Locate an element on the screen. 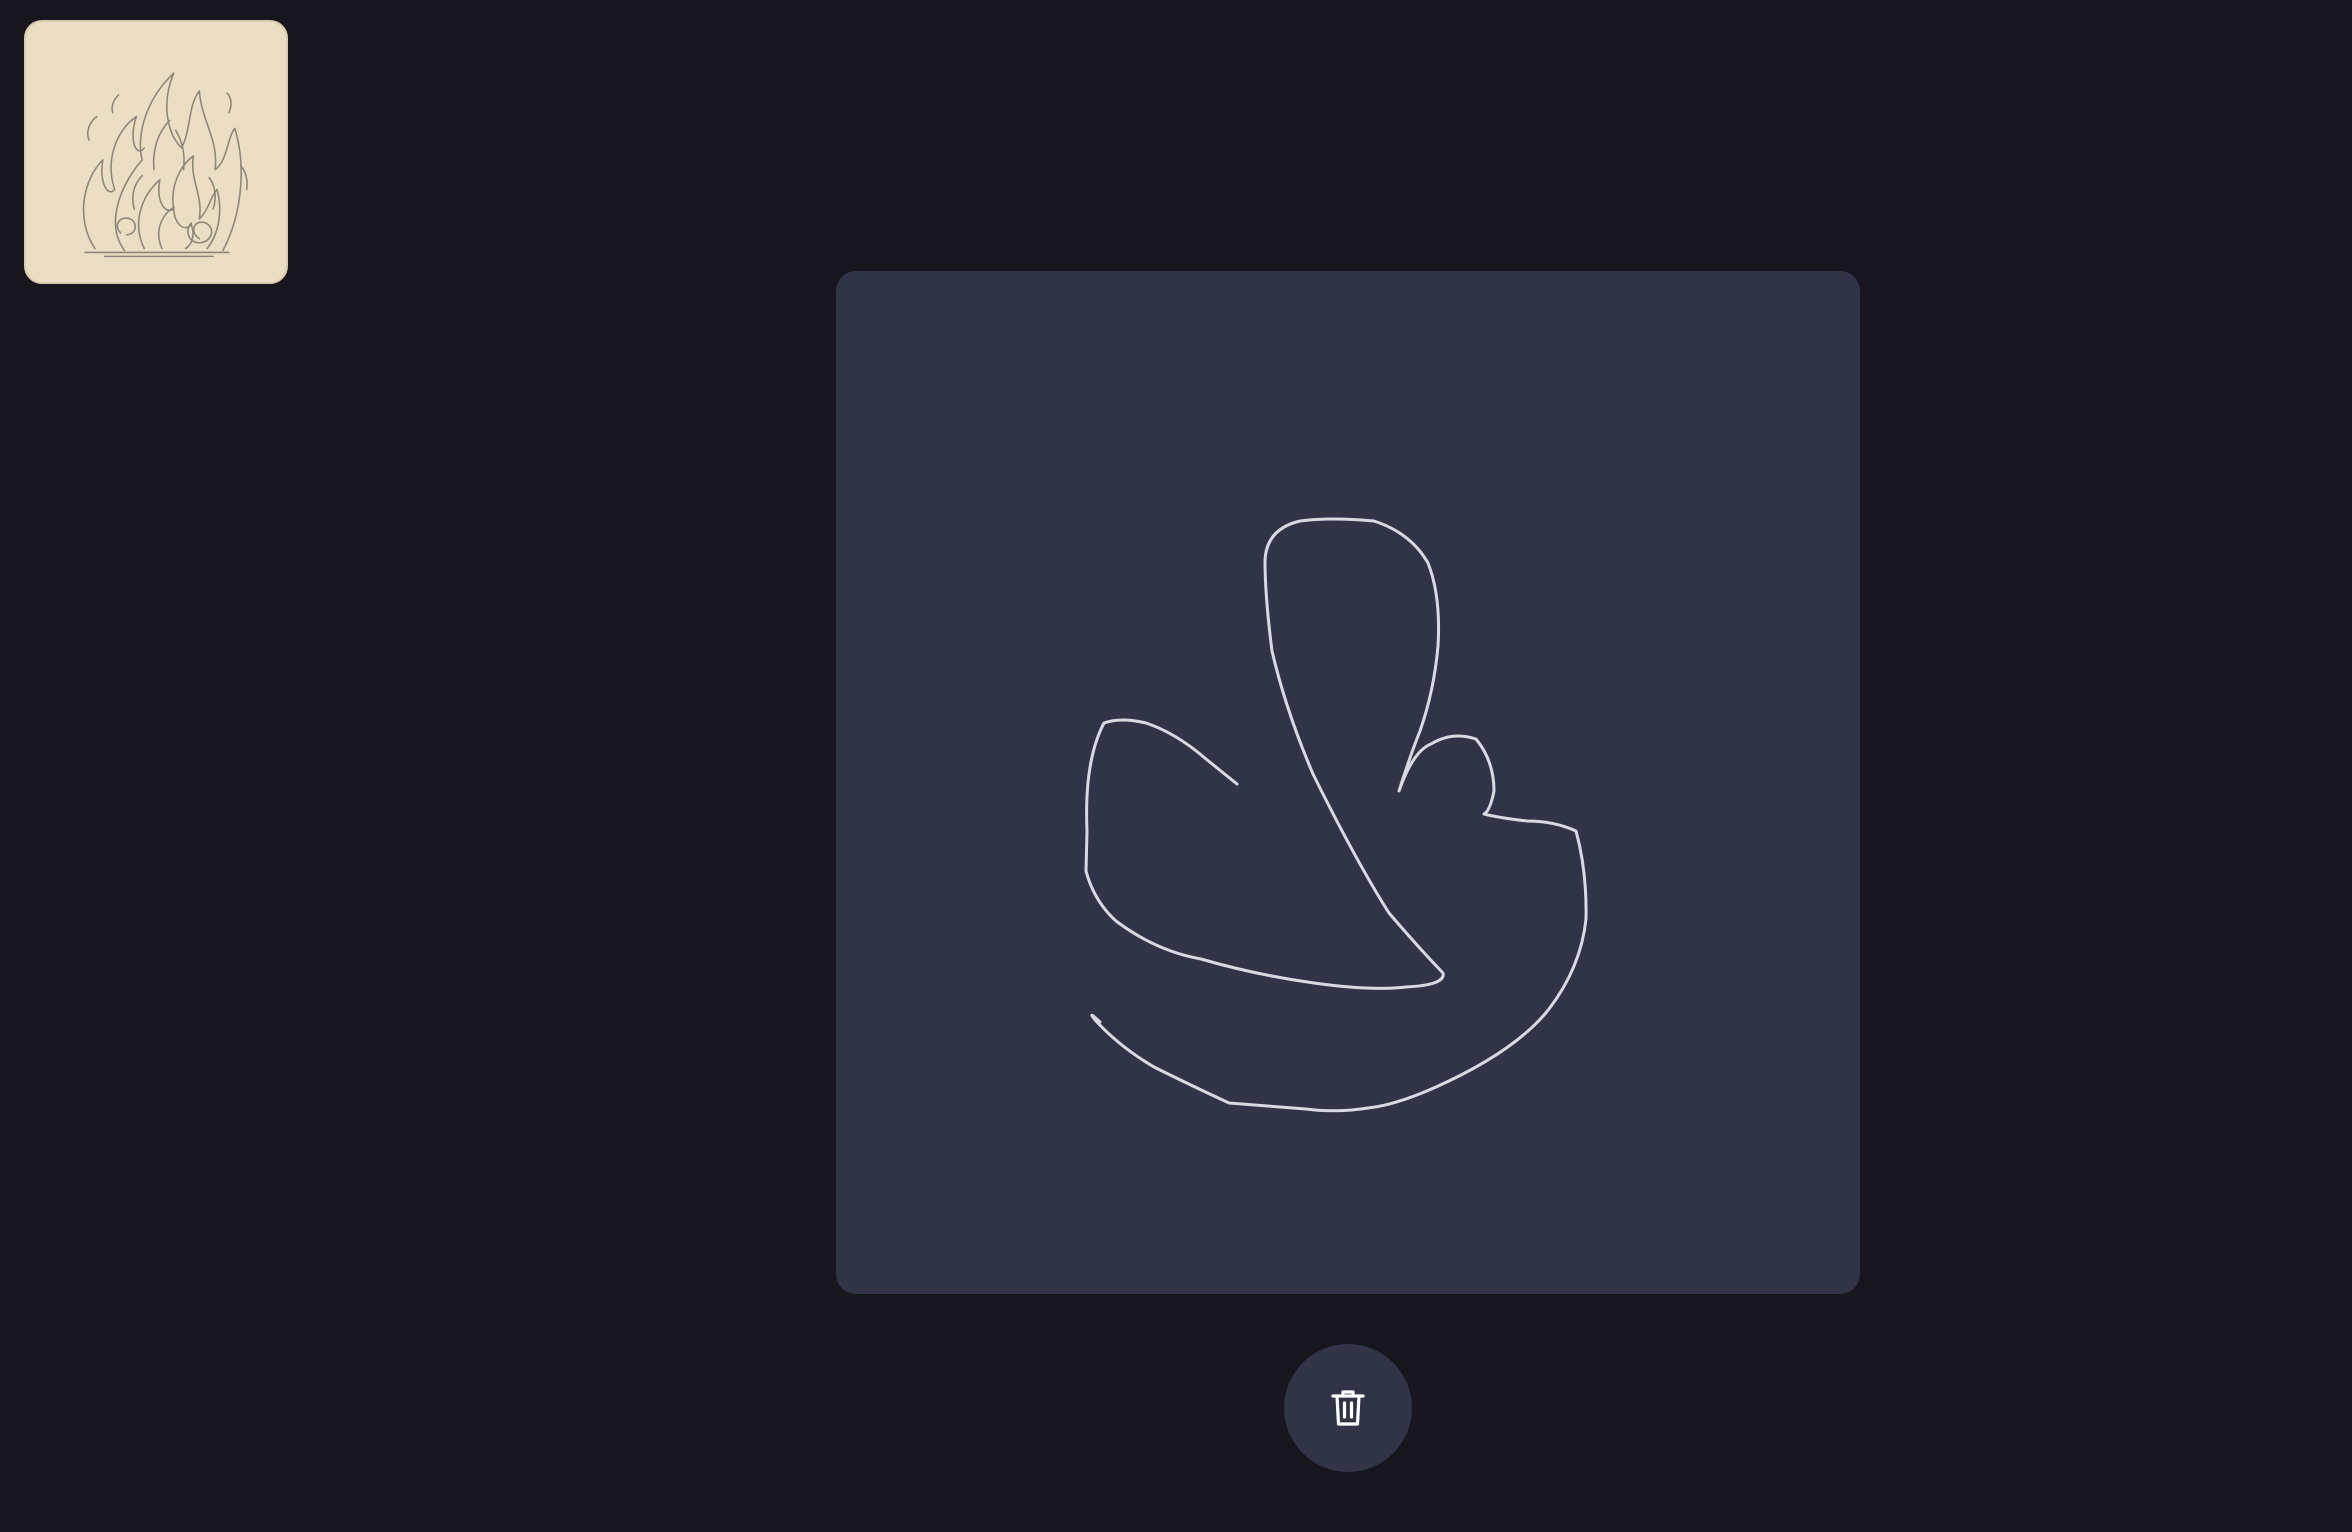 The width and height of the screenshot is (2352, 1532). clear-canvas-button is located at coordinates (1348, 1408).